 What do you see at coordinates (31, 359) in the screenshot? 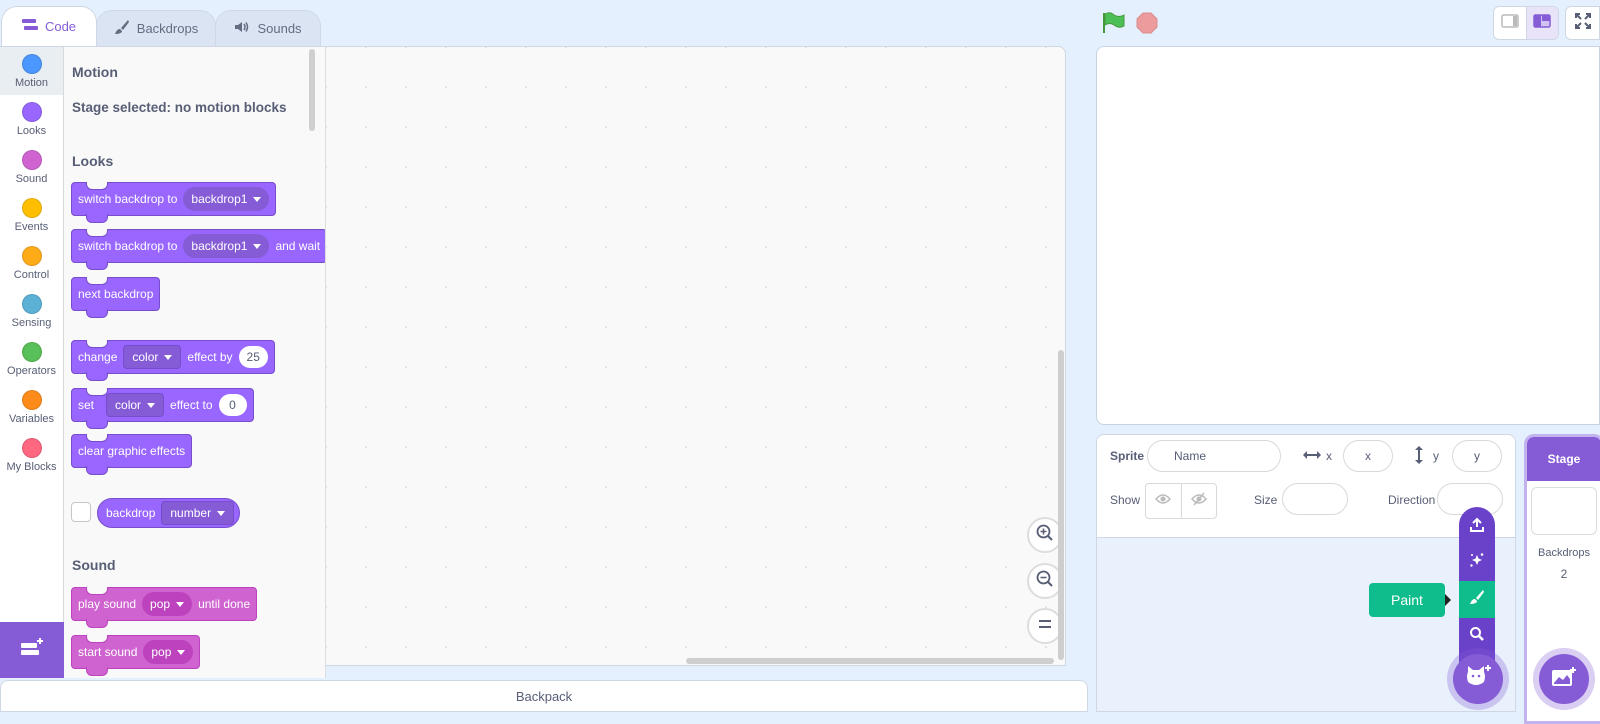
I see `category-operators: Operators` at bounding box center [31, 359].